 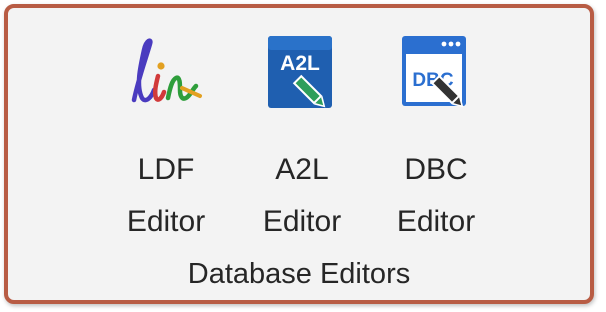 What do you see at coordinates (300, 63) in the screenshot?
I see `a2l-icon-text: A2L` at bounding box center [300, 63].